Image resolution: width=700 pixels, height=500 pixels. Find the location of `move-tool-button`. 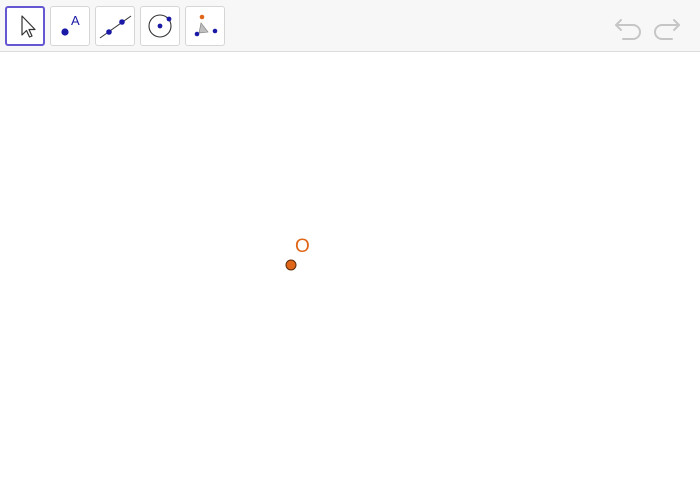

move-tool-button is located at coordinates (25, 26).